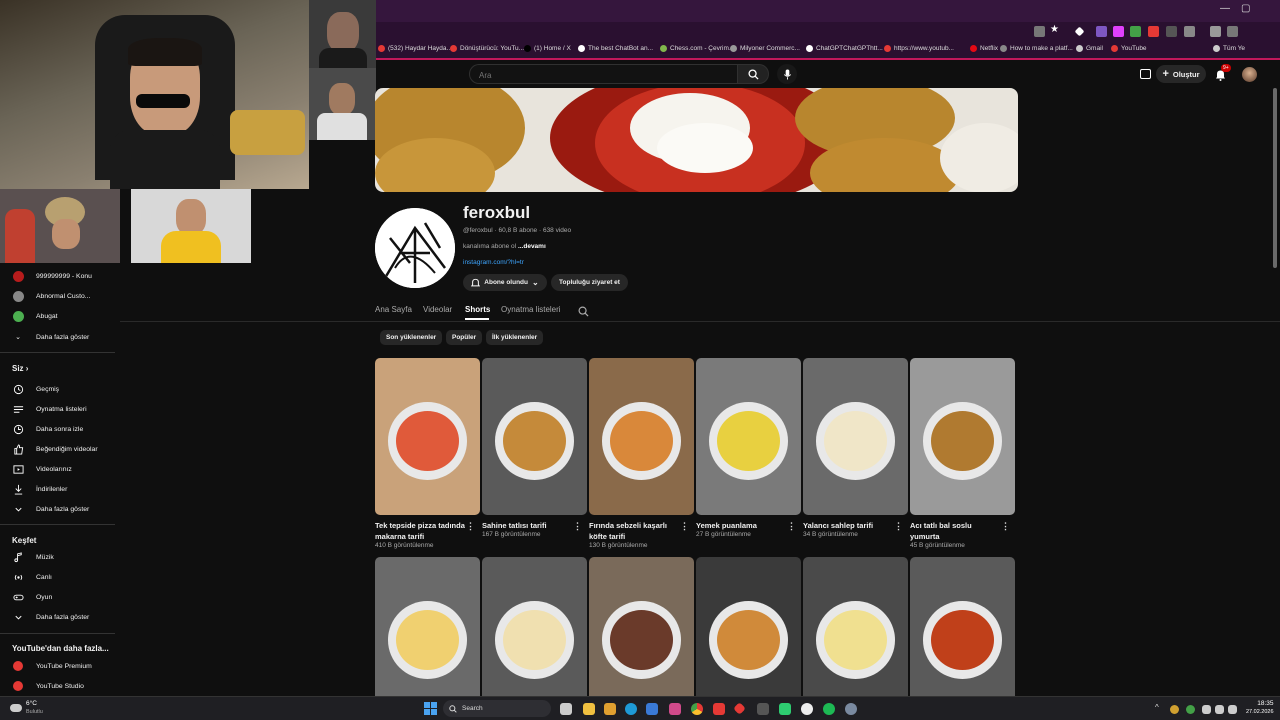 This screenshot has height=720, width=1280. Describe the element at coordinates (393, 309) in the screenshot. I see `tab-ana-sayfa: Ana Sayfa` at that location.